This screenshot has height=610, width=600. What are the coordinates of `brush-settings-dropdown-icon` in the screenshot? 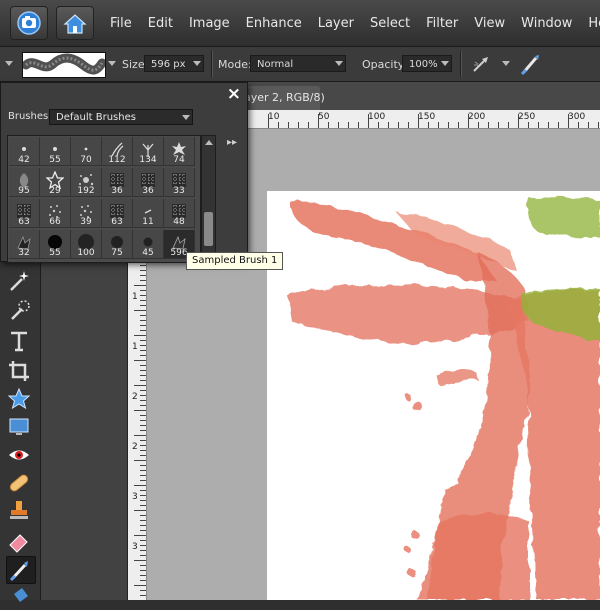 It's located at (506, 63).